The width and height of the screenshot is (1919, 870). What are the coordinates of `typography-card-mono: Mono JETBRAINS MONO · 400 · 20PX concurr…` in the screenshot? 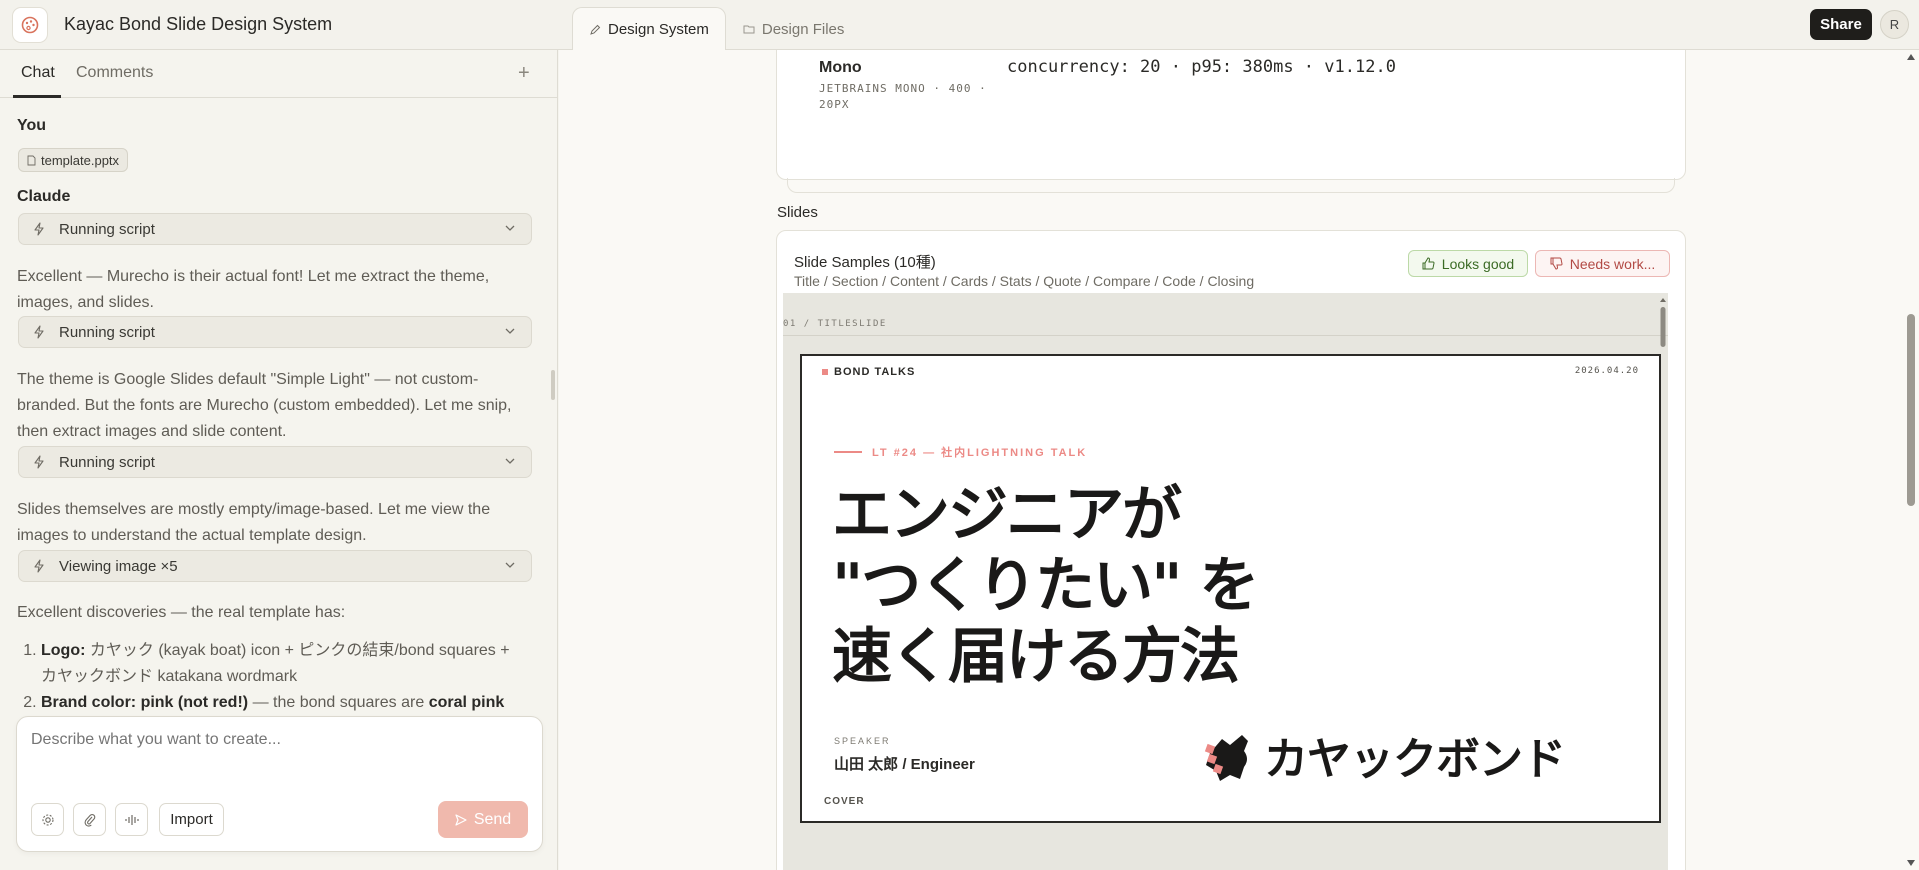 It's located at (1231, 115).